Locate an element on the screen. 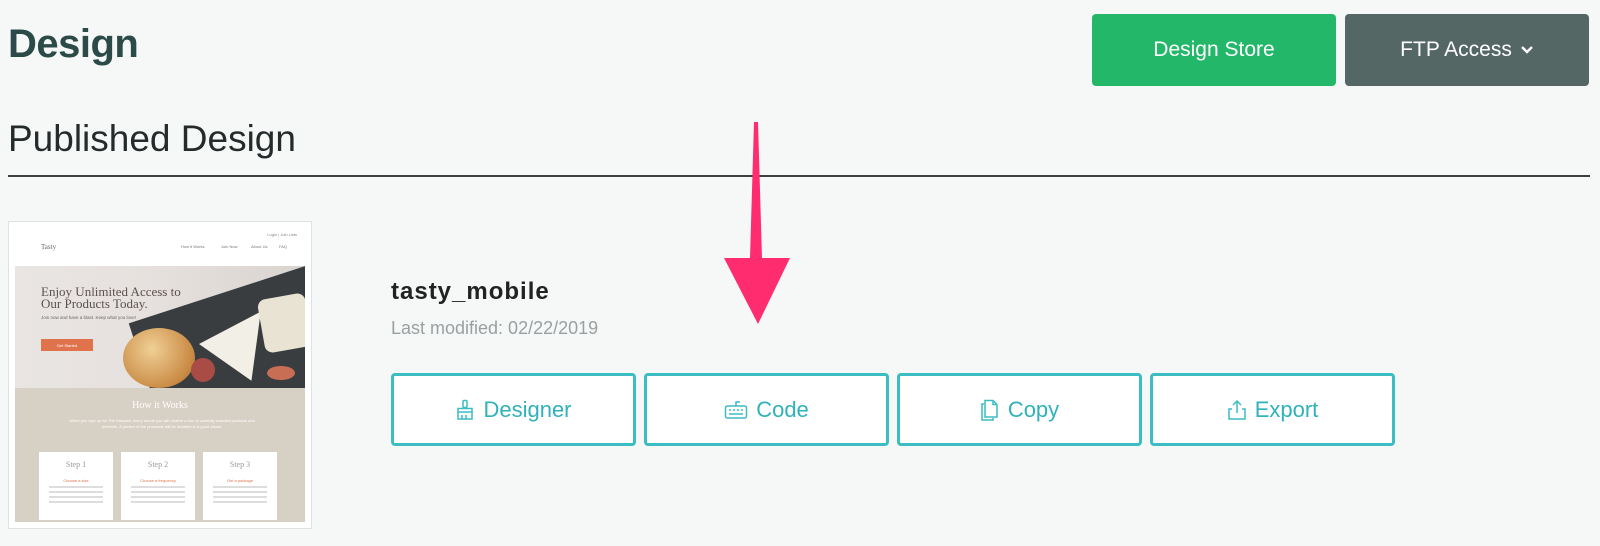 Image resolution: width=1600 pixels, height=546 pixels. thumb-how-title: How it Works is located at coordinates (160, 405).